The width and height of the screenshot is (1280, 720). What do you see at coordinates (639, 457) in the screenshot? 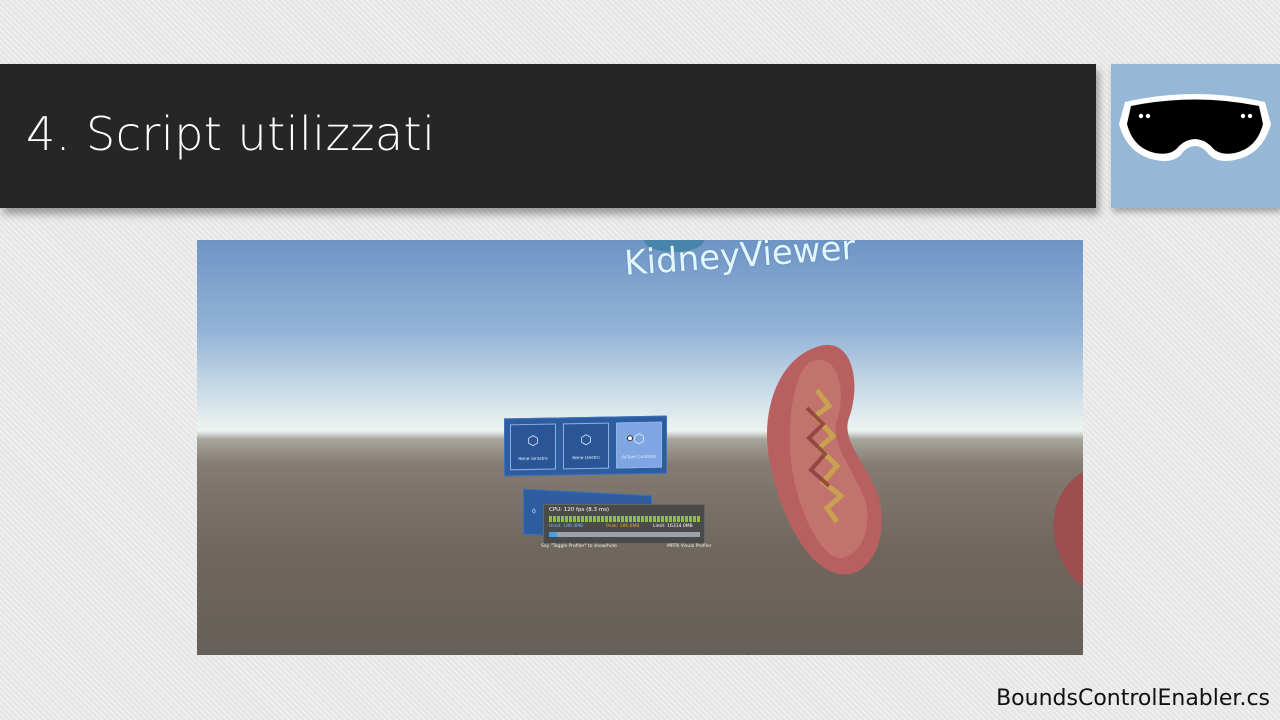
I see `button-label: Active Controls` at bounding box center [639, 457].